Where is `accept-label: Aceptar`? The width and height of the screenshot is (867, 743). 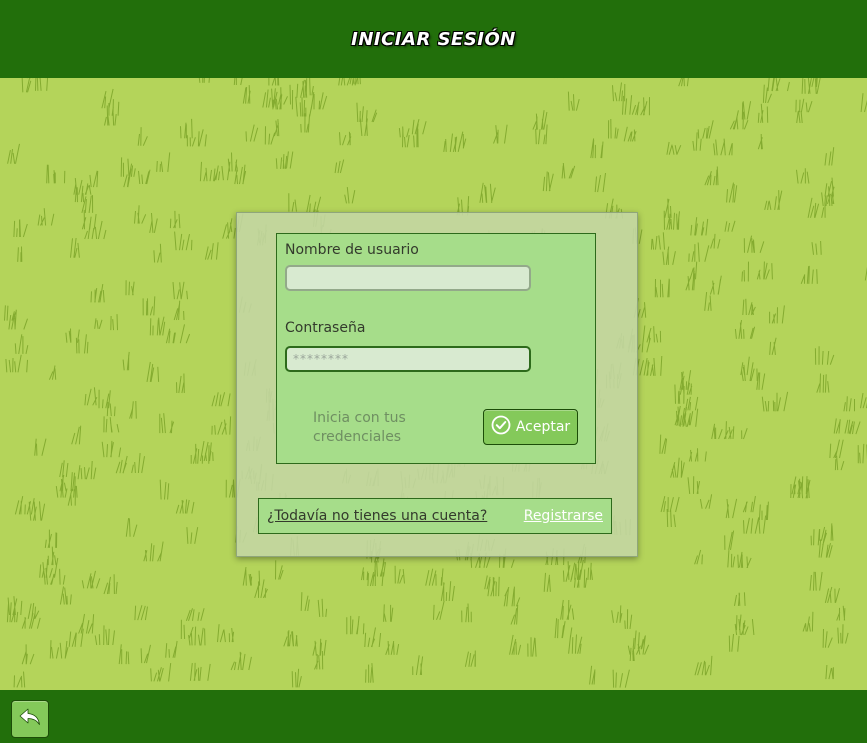
accept-label: Aceptar is located at coordinates (543, 427).